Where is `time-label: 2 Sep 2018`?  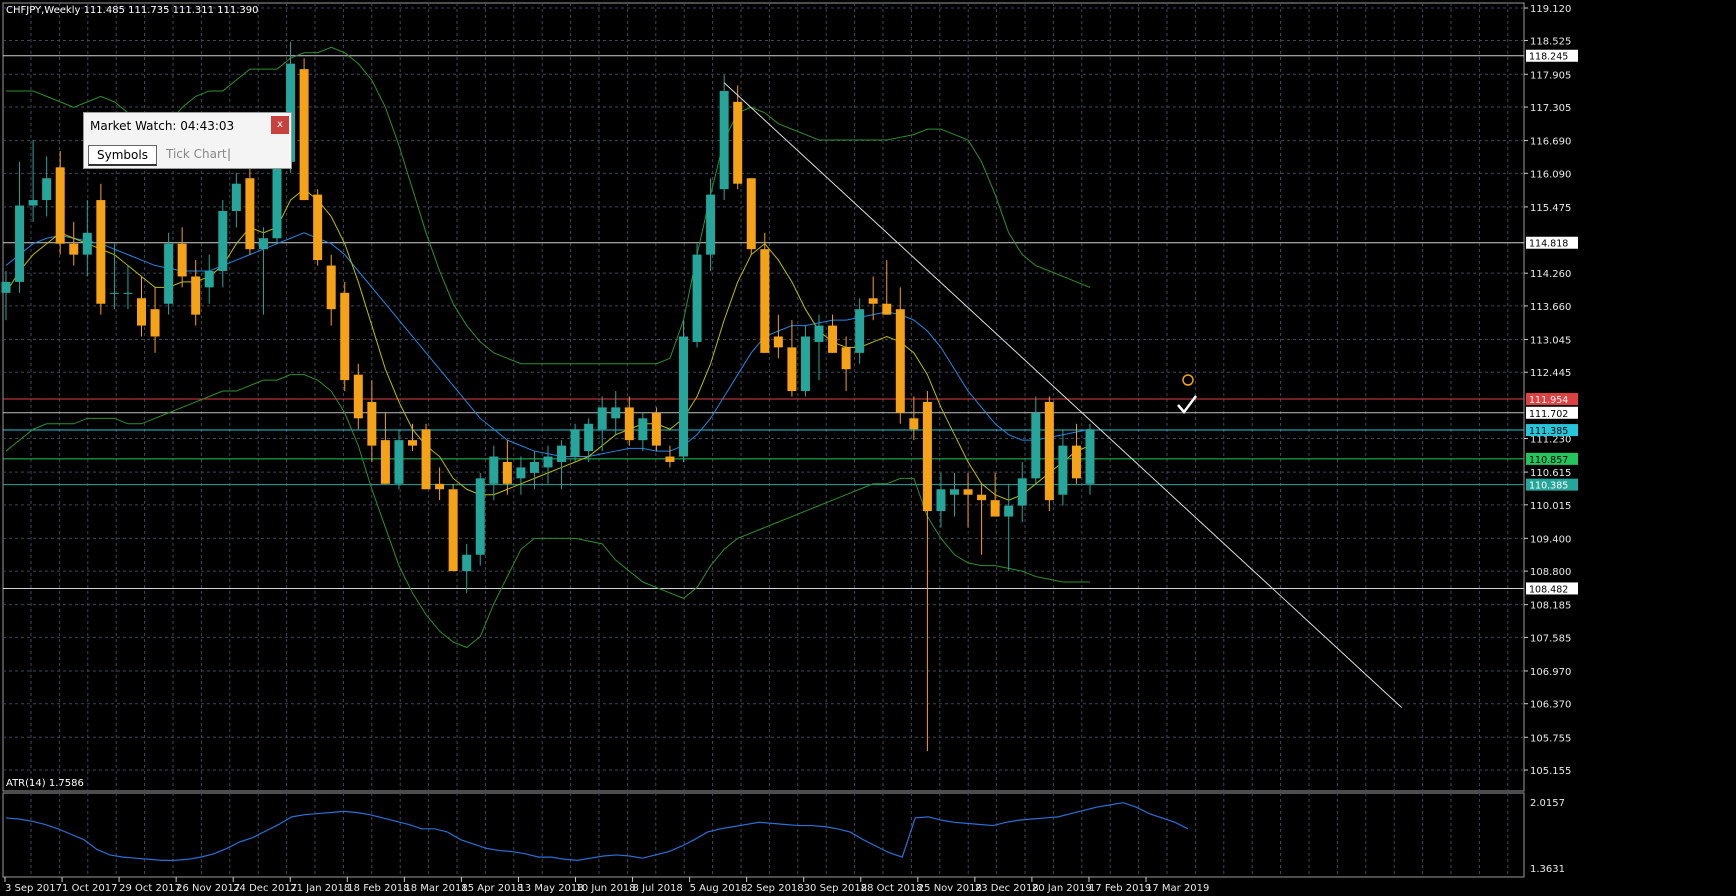 time-label: 2 Sep 2018 is located at coordinates (775, 888).